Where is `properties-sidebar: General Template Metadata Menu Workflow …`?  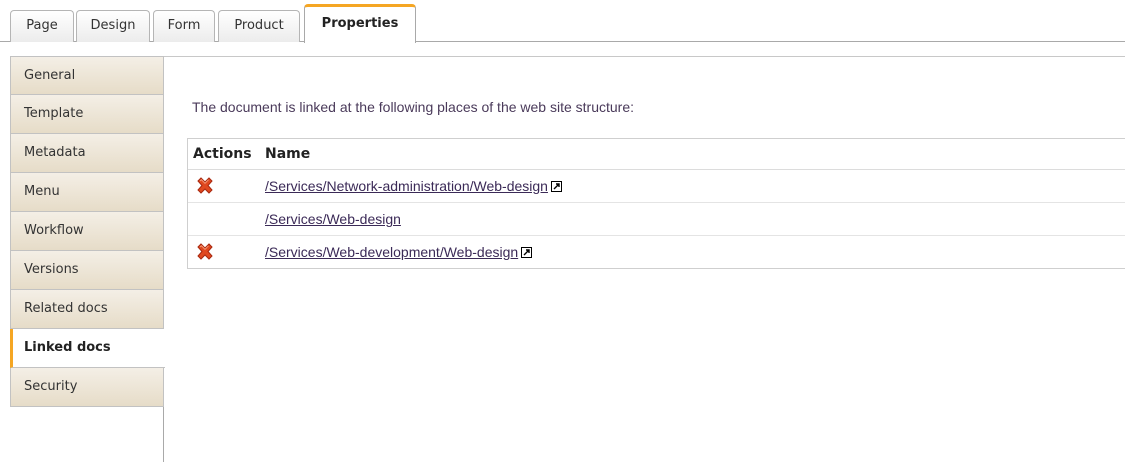 properties-sidebar: General Template Metadata Menu Workflow … is located at coordinates (87, 259).